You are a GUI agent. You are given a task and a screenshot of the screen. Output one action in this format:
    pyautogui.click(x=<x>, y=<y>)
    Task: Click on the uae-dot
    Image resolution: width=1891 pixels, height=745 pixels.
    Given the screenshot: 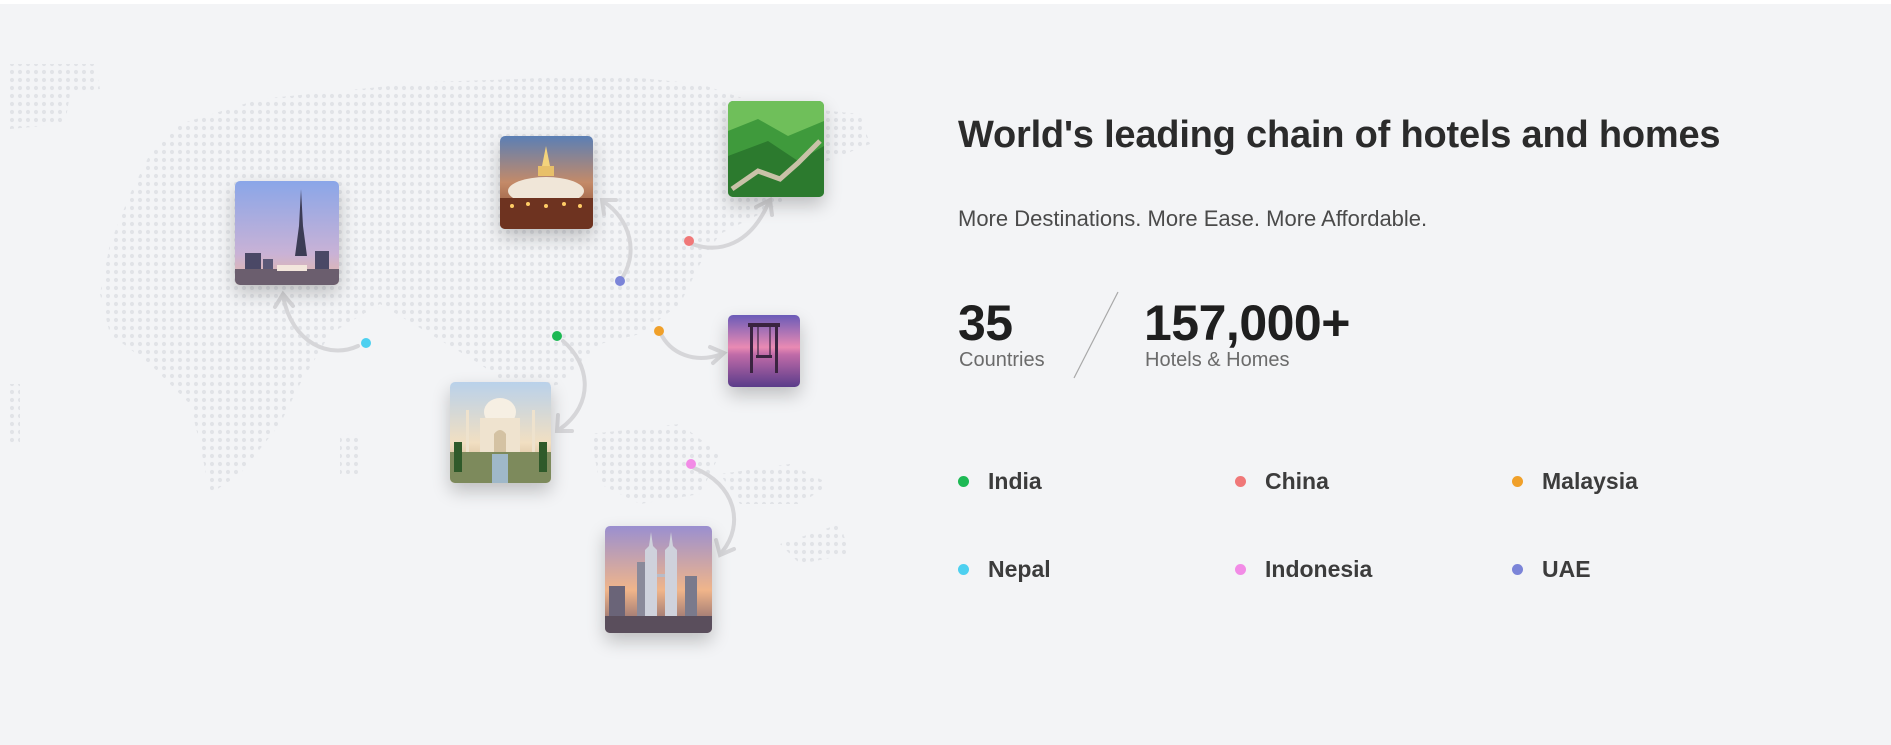 What is the action you would take?
    pyautogui.click(x=1517, y=569)
    